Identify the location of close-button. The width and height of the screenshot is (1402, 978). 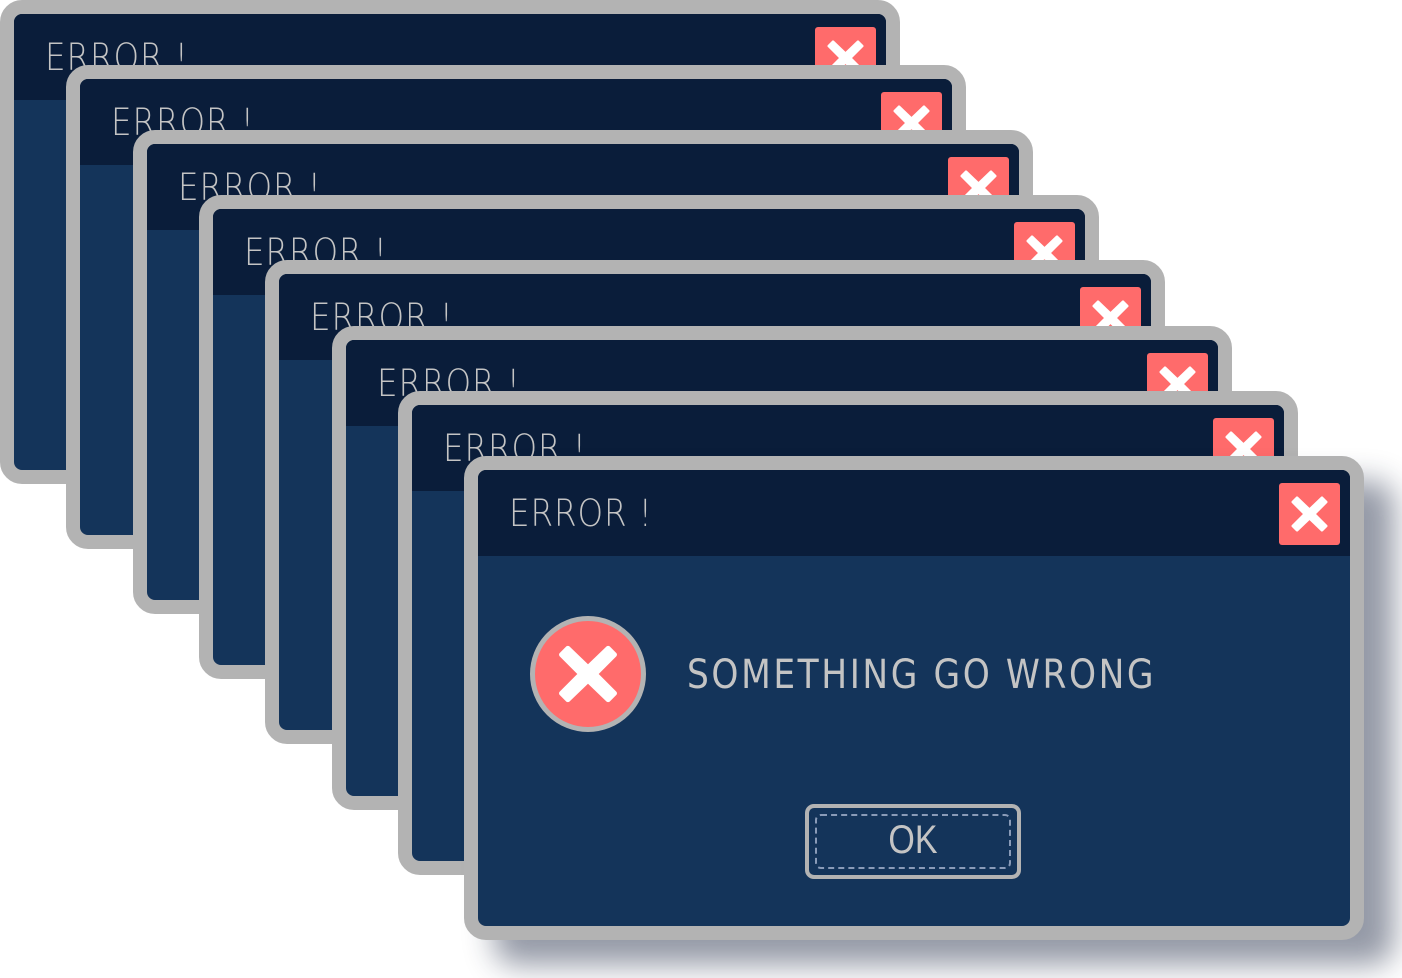
(1310, 513).